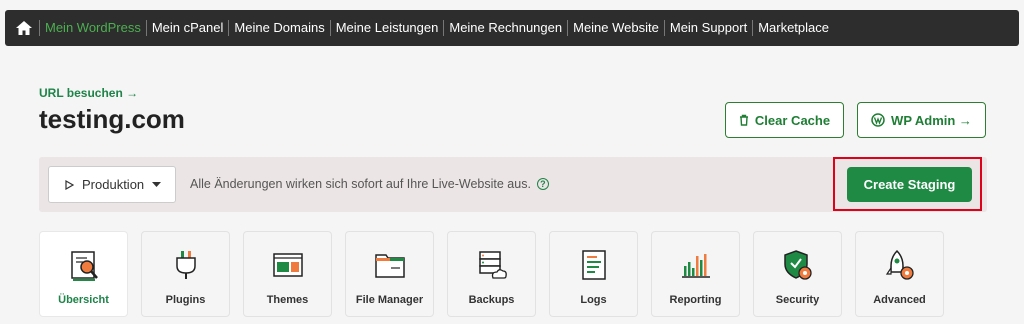  What do you see at coordinates (491, 300) in the screenshot?
I see `tab-label: Backups` at bounding box center [491, 300].